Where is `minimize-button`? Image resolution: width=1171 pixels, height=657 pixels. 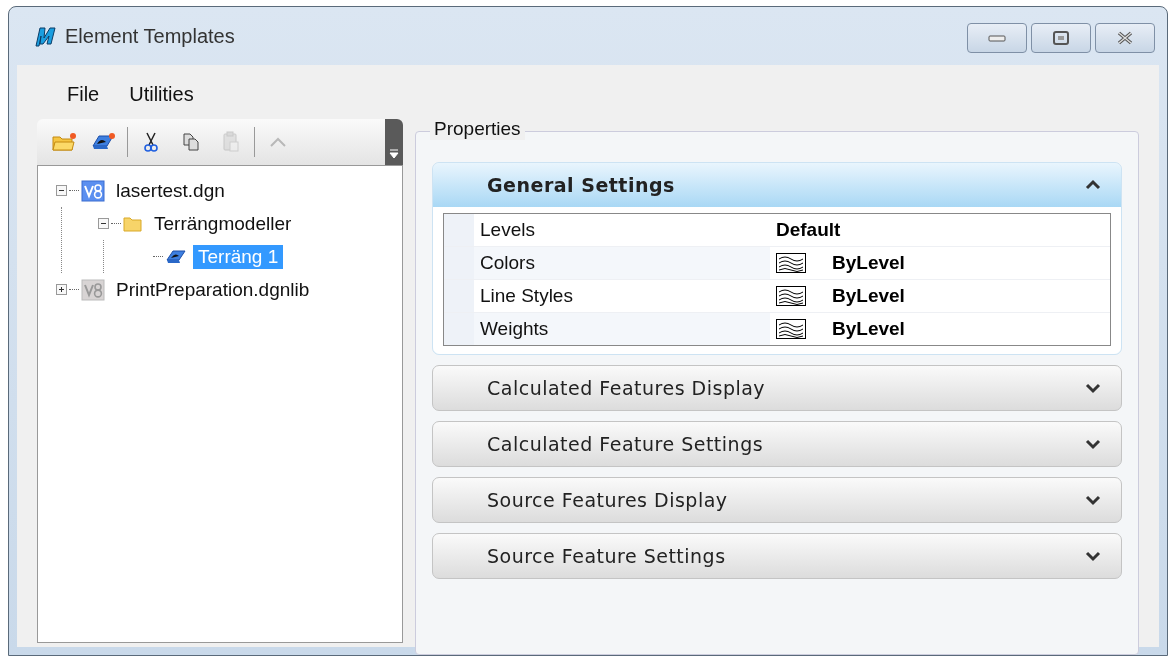
minimize-button is located at coordinates (997, 38).